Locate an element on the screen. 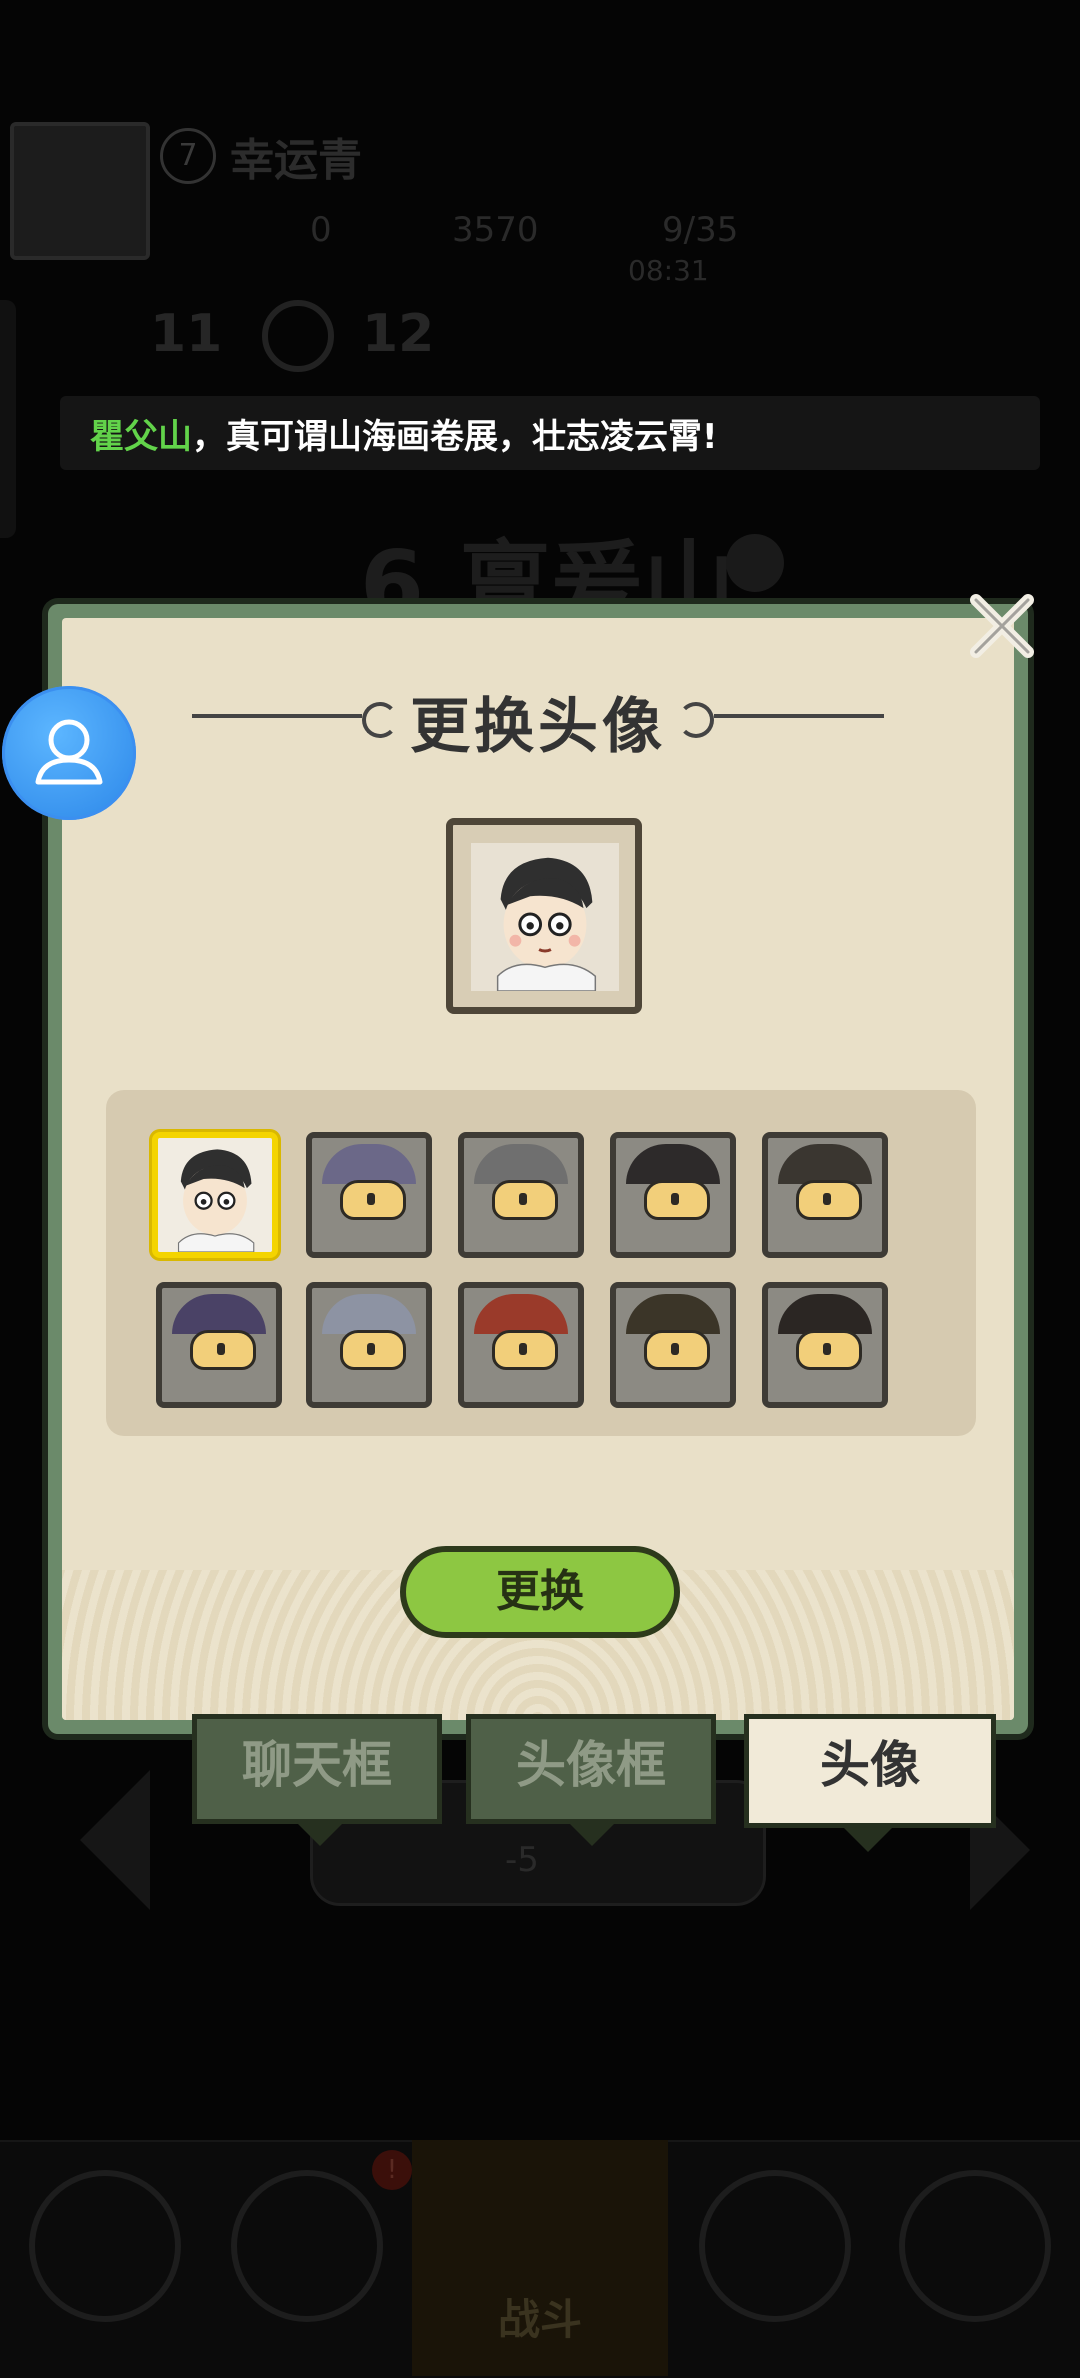  nav-item-battle: 战斗 is located at coordinates (540, 2258).